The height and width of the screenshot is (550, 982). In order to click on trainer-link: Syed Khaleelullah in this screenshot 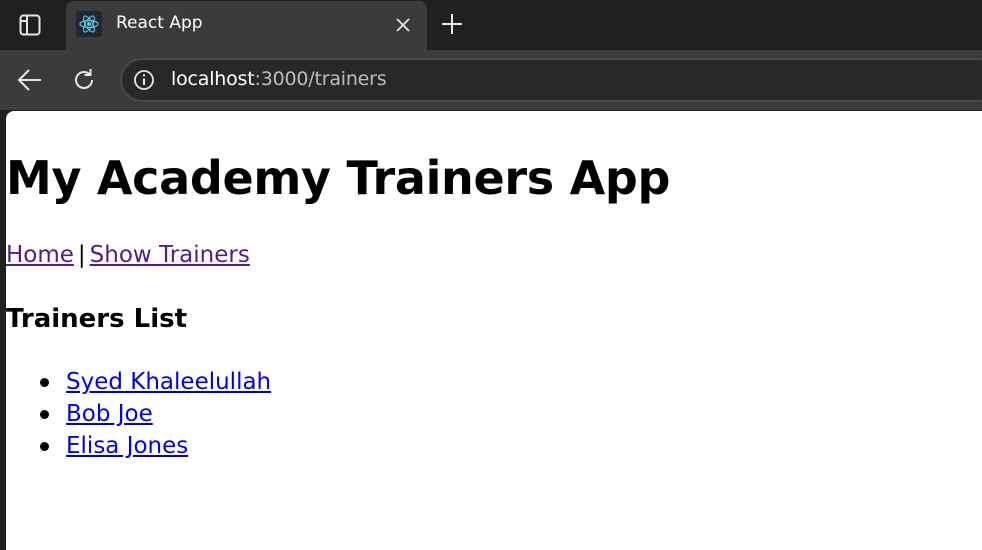, I will do `click(168, 382)`.